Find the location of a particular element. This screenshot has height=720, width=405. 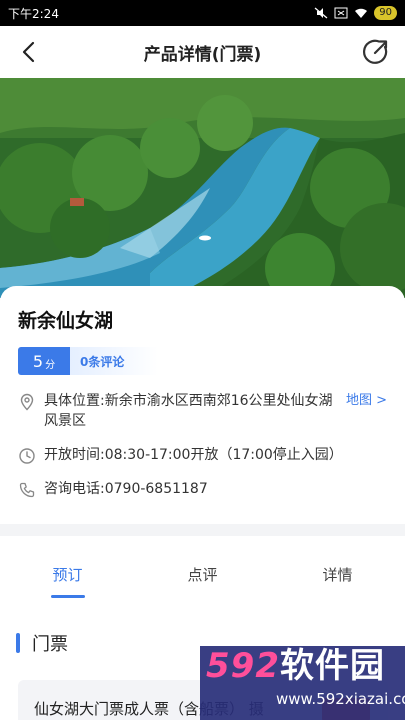

location-row: 具体位置:新余市渝水区西南郊16公里处仙女湖风景区 地图 > is located at coordinates (202, 411).